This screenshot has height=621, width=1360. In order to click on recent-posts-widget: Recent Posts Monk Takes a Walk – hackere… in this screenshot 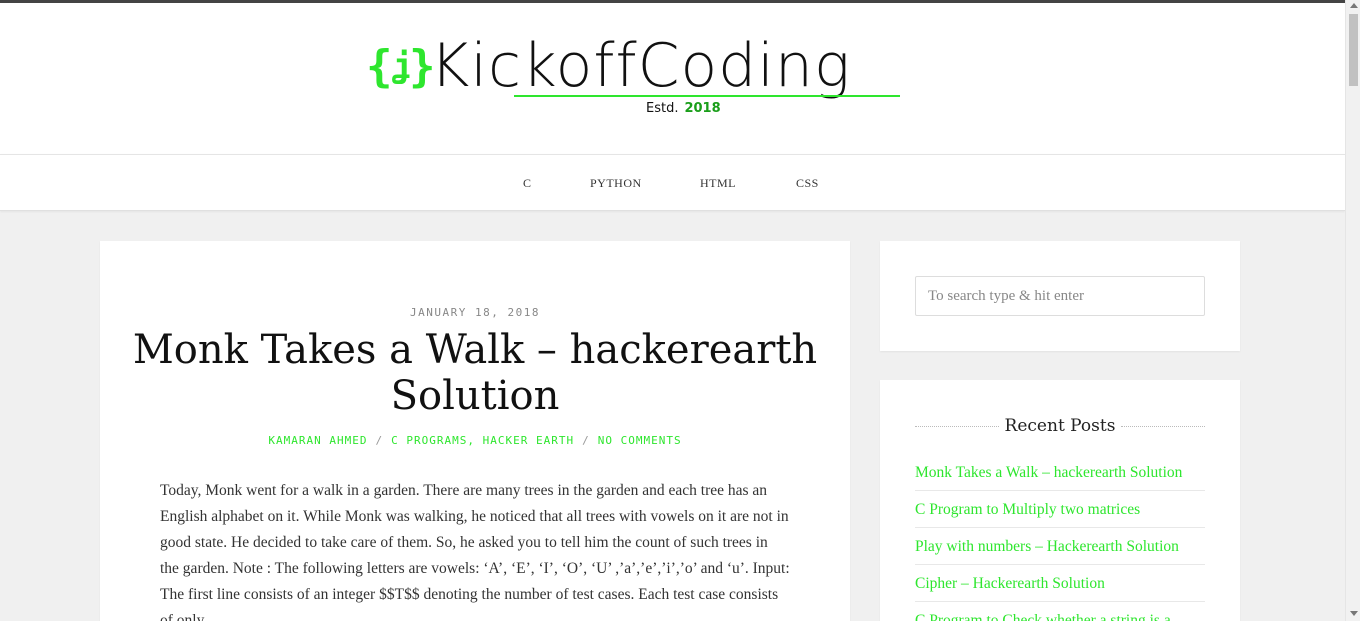, I will do `click(1060, 500)`.